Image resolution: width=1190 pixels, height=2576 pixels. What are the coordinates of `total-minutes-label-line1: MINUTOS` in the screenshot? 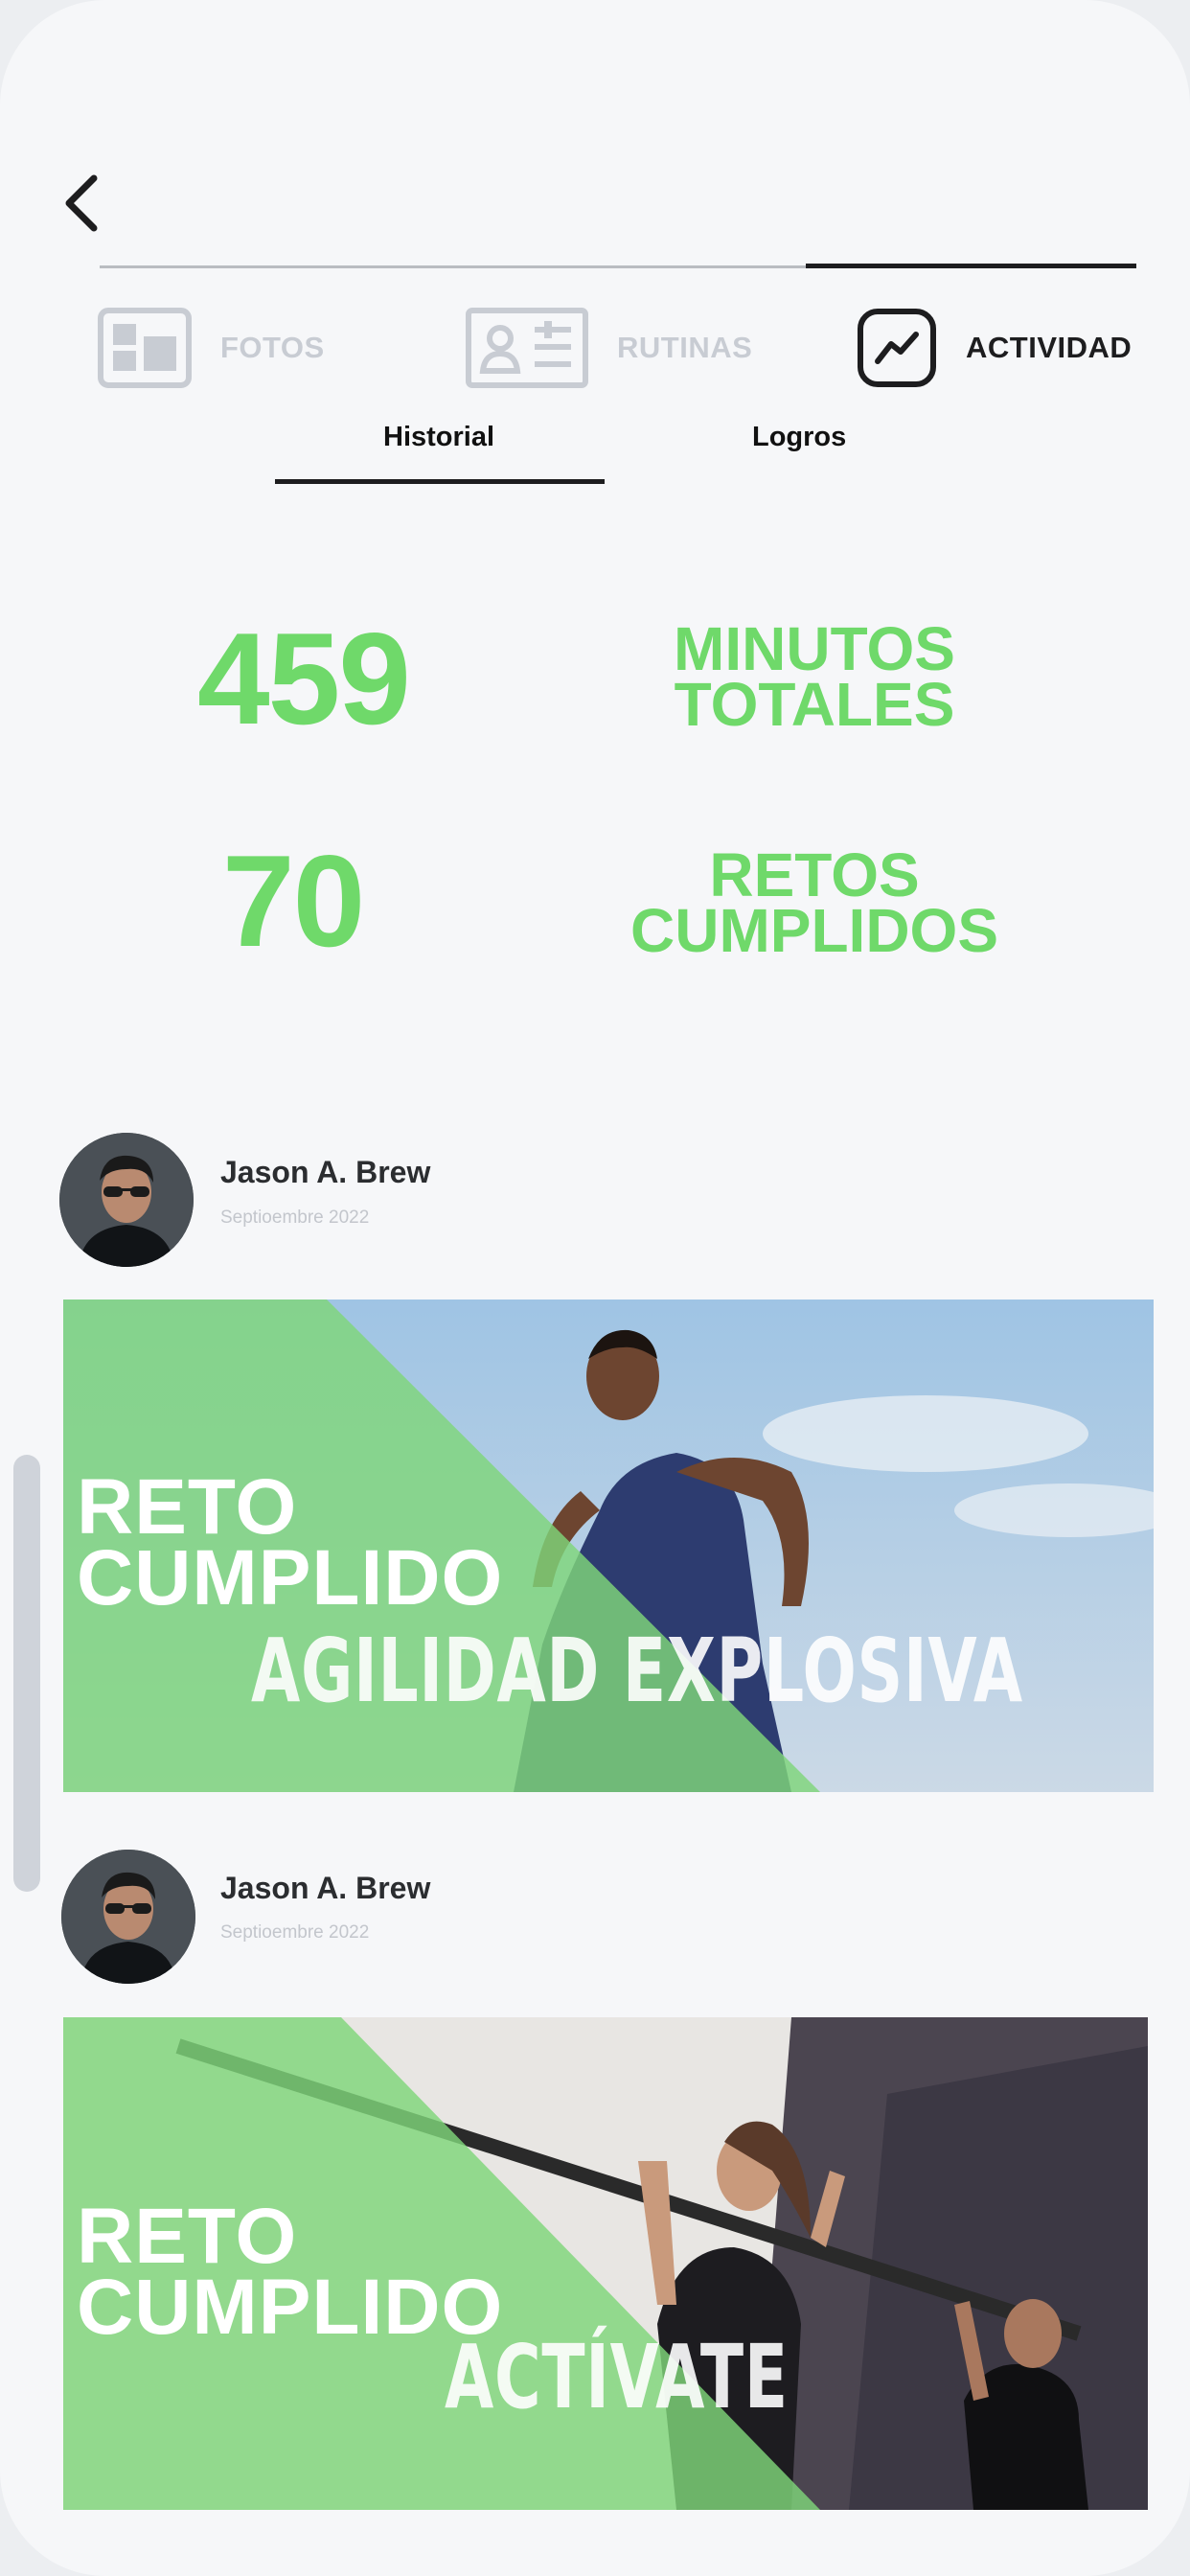 It's located at (814, 648).